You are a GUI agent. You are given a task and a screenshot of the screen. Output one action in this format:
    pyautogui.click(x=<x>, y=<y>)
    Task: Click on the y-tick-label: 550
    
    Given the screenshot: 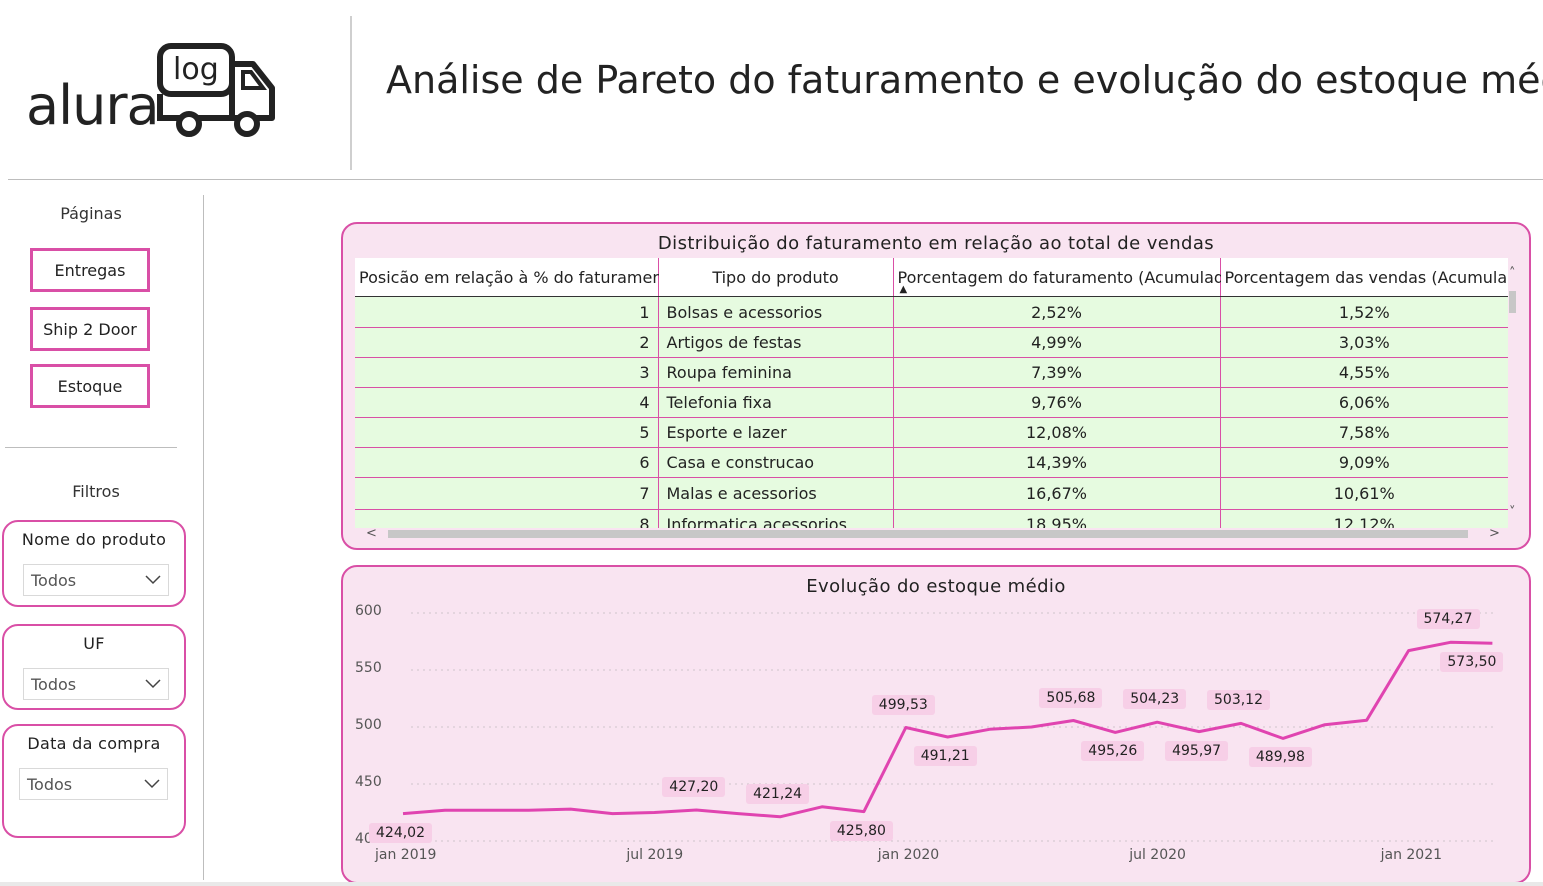 What is the action you would take?
    pyautogui.click(x=368, y=668)
    